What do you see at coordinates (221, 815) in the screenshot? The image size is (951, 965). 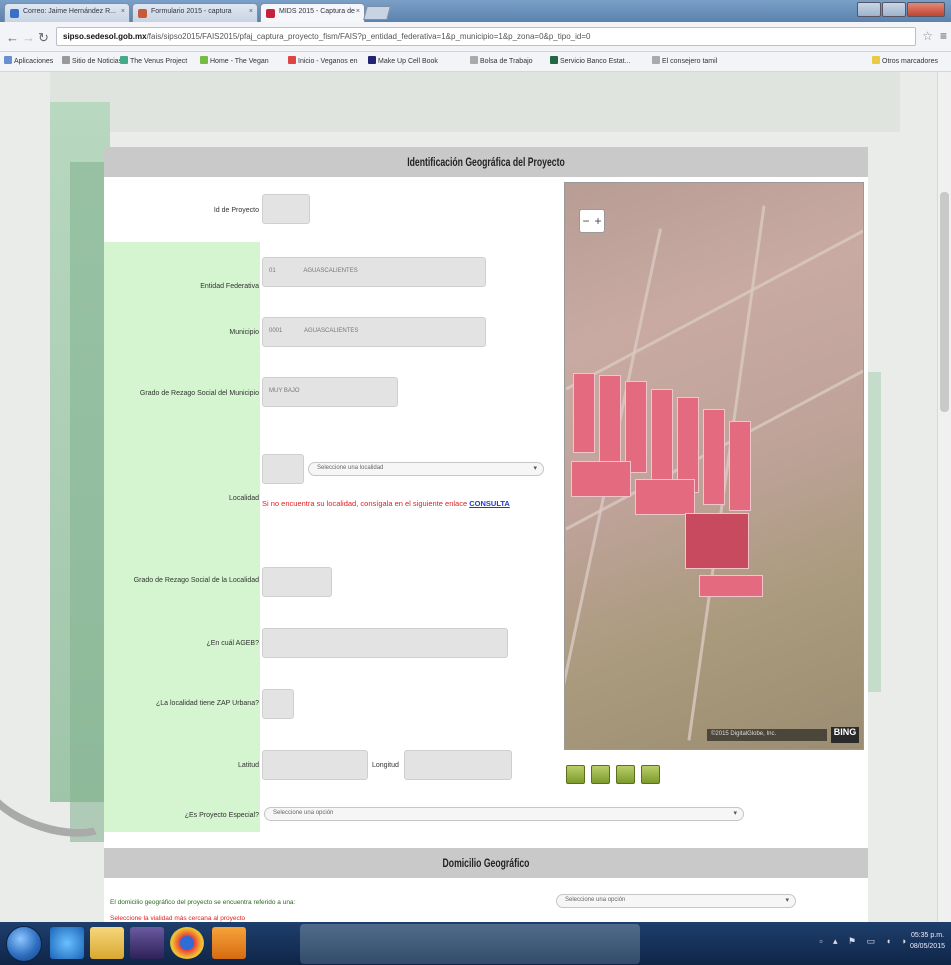 I see `especial-label: ¿Es Proyecto Especial?` at bounding box center [221, 815].